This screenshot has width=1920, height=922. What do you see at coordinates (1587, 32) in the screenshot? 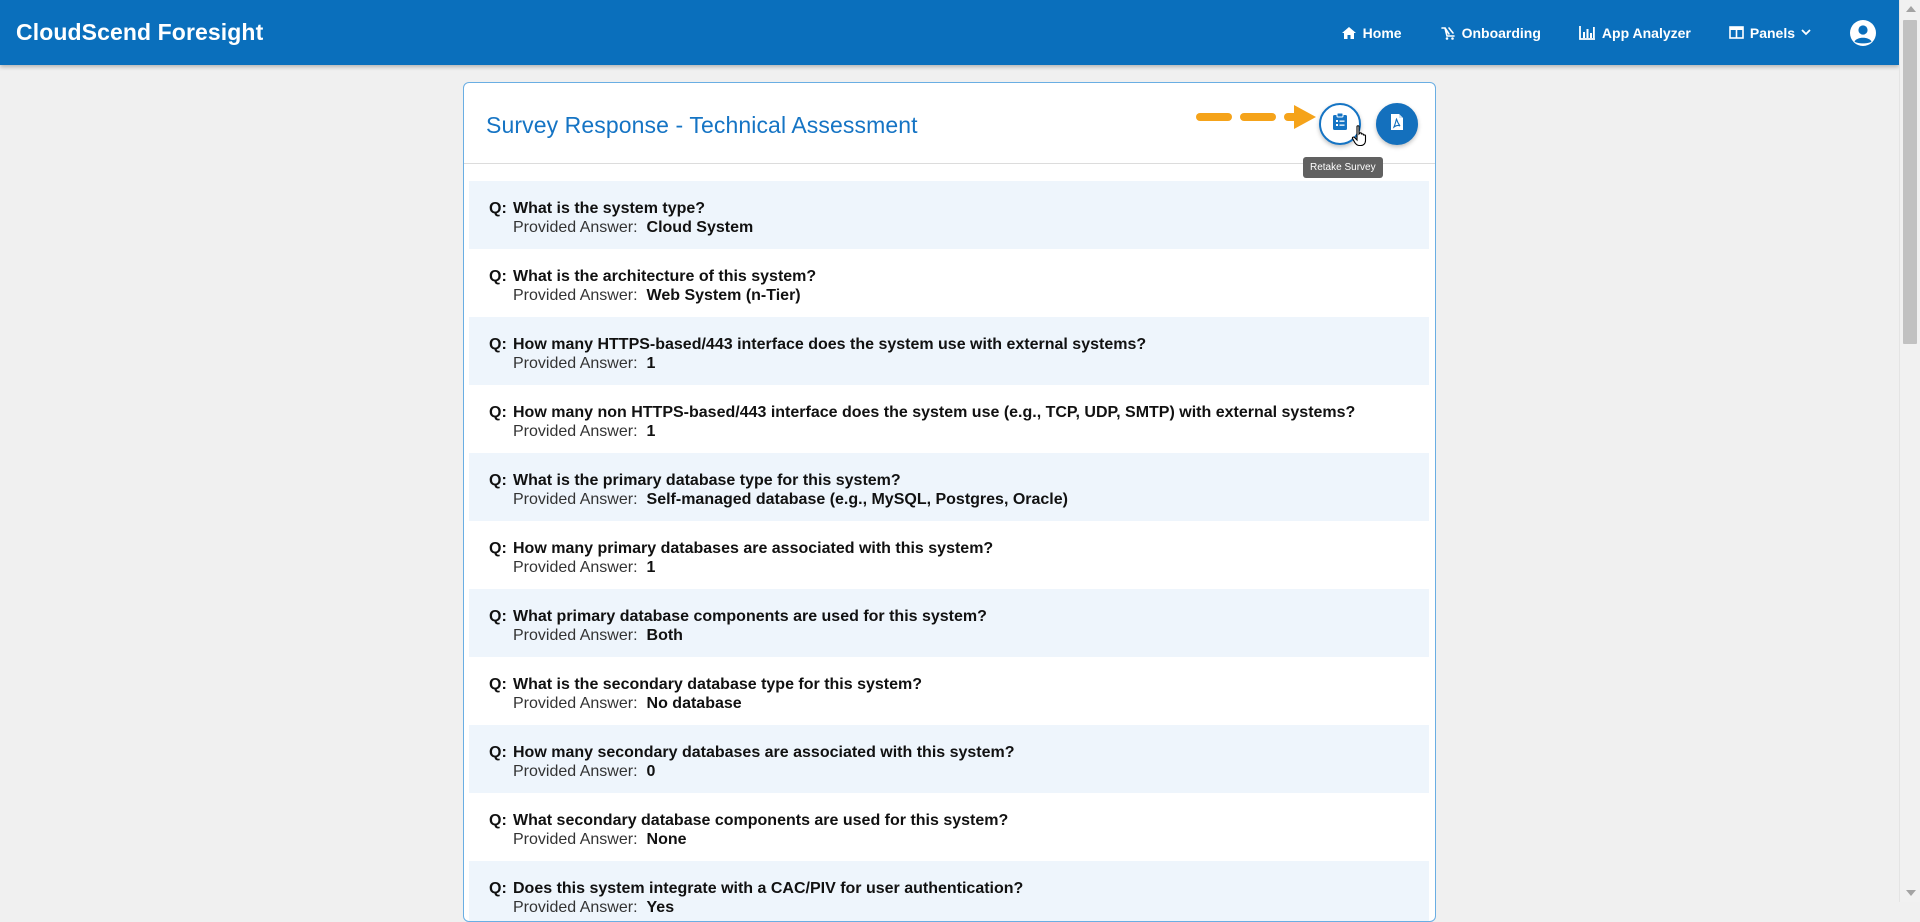
I see `chart-icon` at bounding box center [1587, 32].